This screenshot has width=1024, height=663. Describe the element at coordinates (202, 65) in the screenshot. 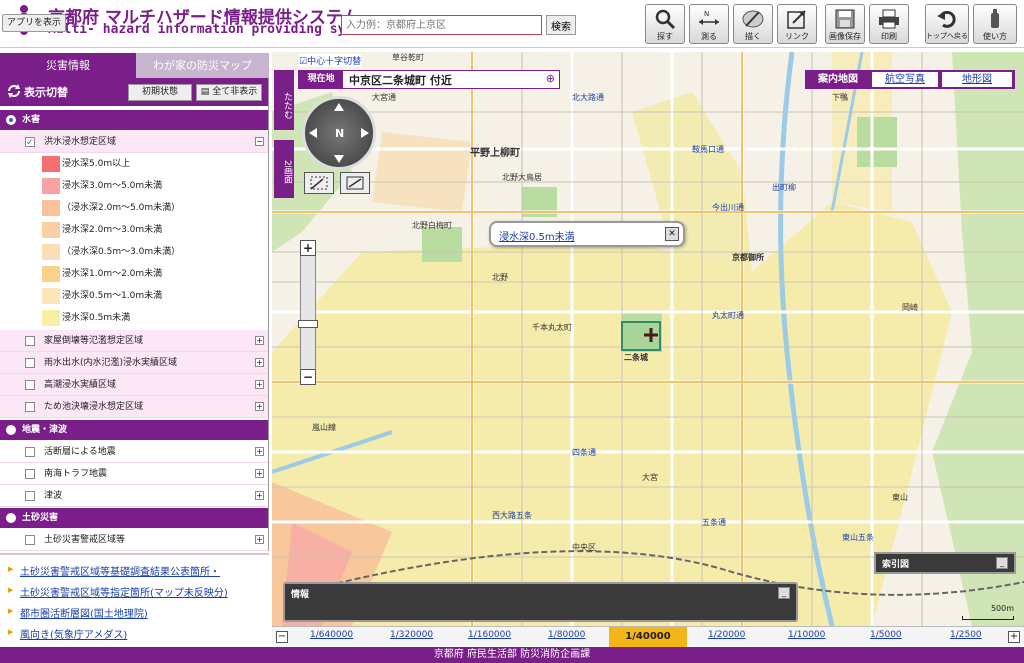

I see `tab-home-map: わが家の防災マップ` at that location.